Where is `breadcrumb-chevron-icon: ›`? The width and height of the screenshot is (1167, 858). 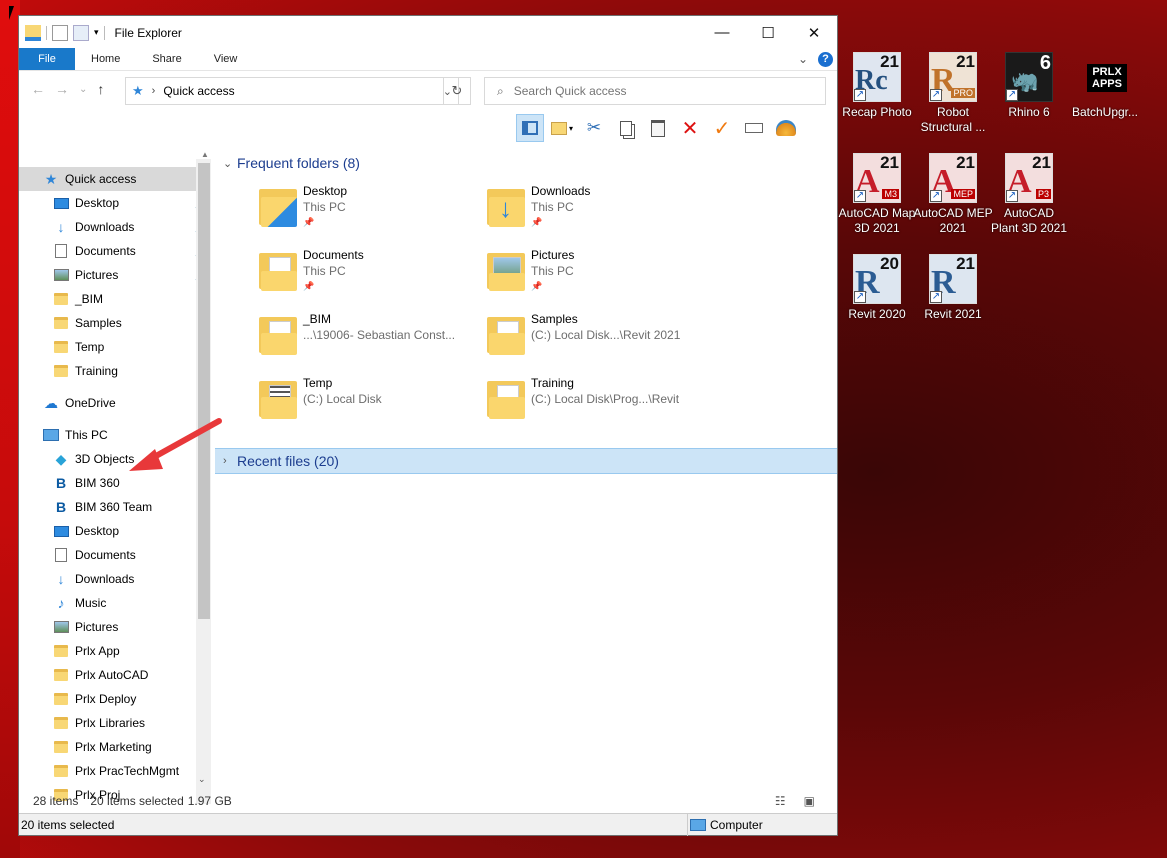
breadcrumb-chevron-icon: › is located at coordinates (154, 91).